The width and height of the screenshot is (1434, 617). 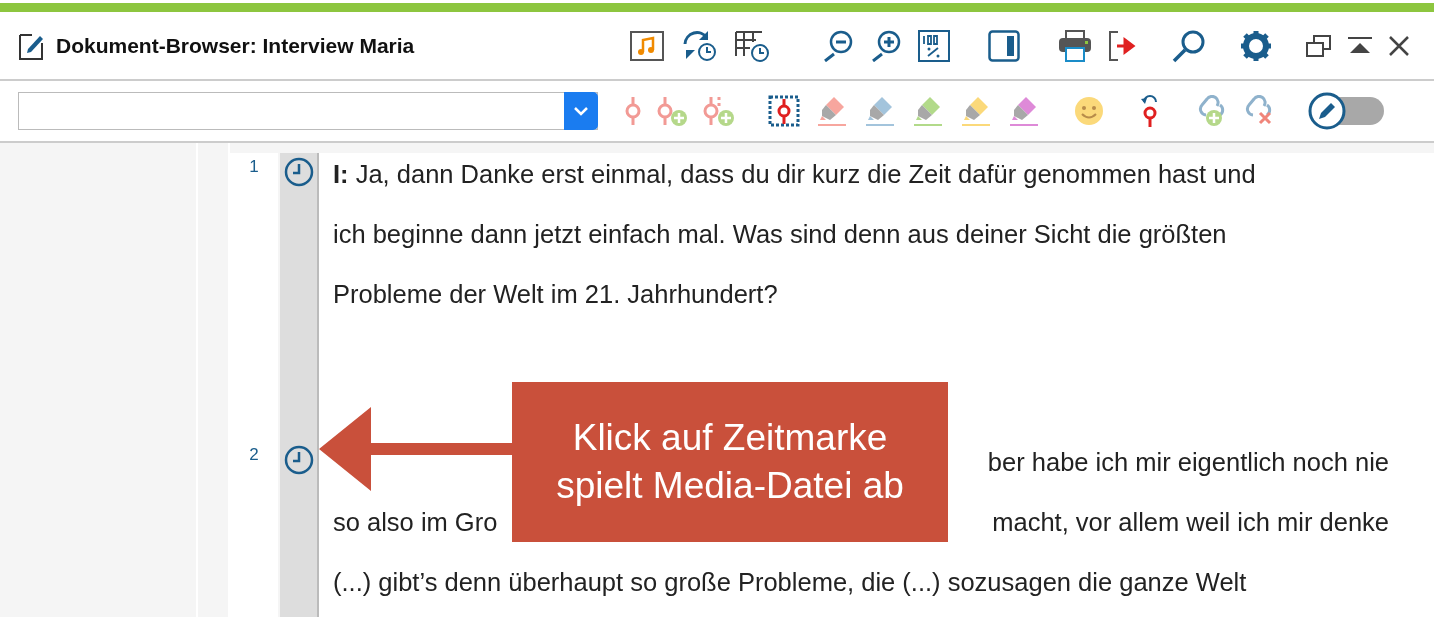 I want to click on edit-mode-toggle, so click(x=1346, y=111).